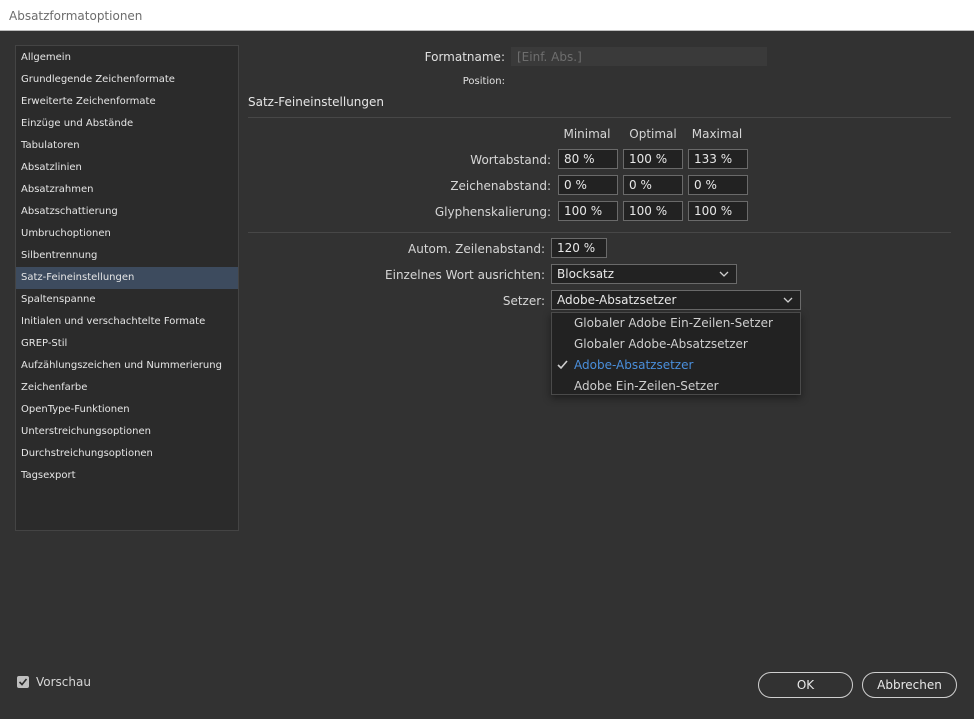  What do you see at coordinates (588, 211) in the screenshot?
I see `glyphenskalierung-min-field: 100 %` at bounding box center [588, 211].